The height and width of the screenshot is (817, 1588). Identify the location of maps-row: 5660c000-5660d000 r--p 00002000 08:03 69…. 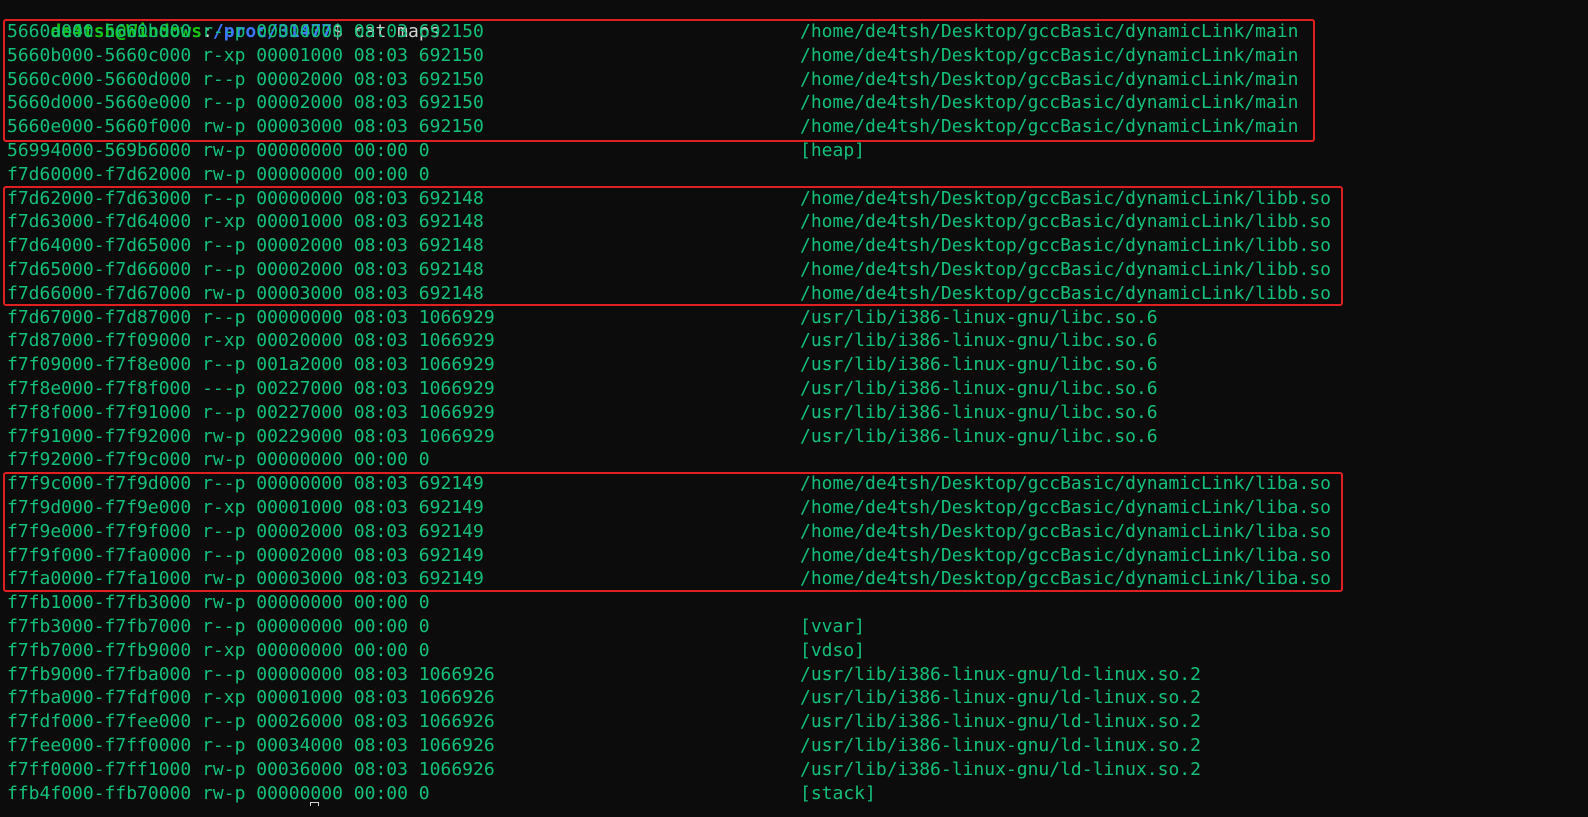
(787, 80).